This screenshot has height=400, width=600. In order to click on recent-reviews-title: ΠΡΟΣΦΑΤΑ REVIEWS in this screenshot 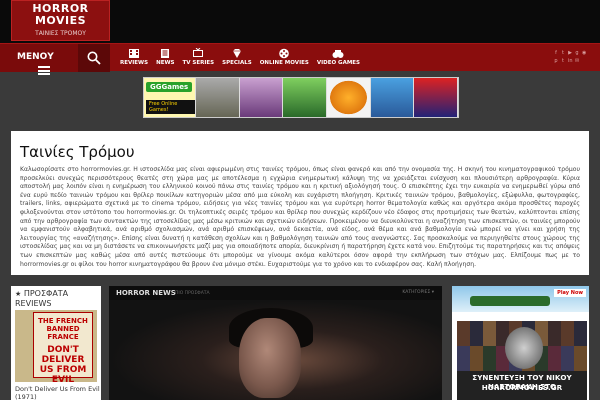, I will do `click(42, 298)`.